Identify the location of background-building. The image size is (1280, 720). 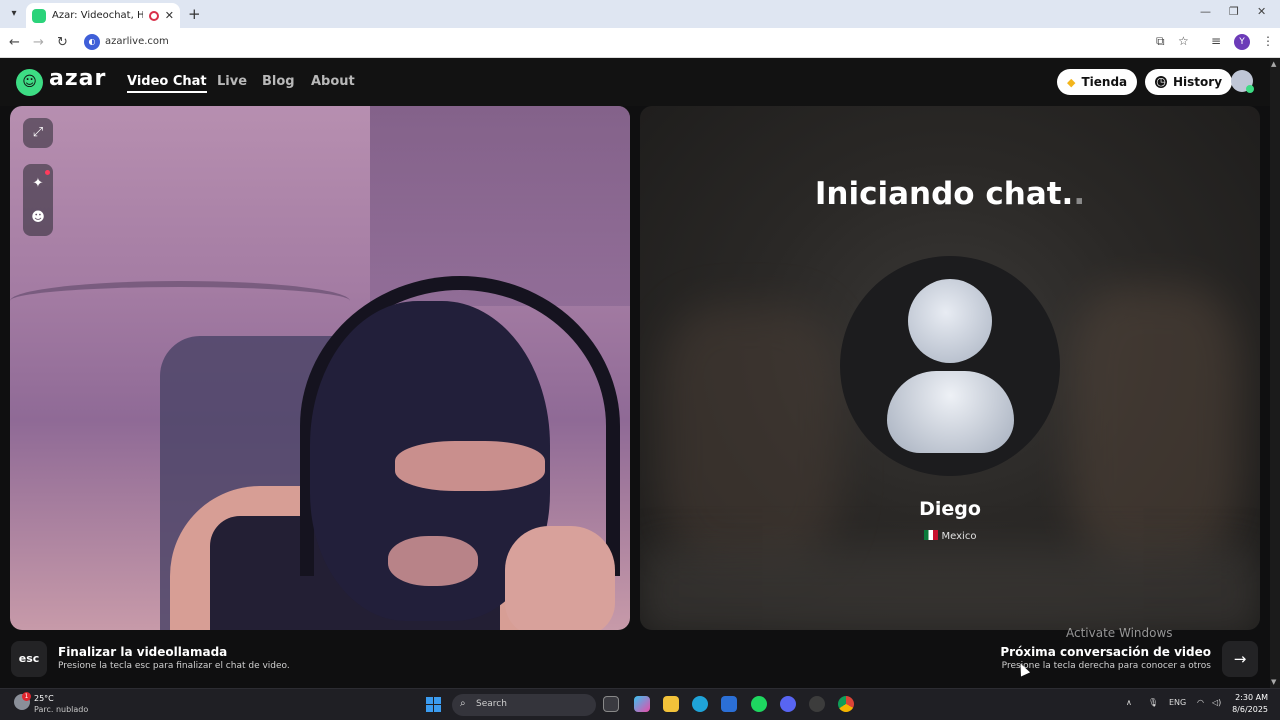
(500, 206).